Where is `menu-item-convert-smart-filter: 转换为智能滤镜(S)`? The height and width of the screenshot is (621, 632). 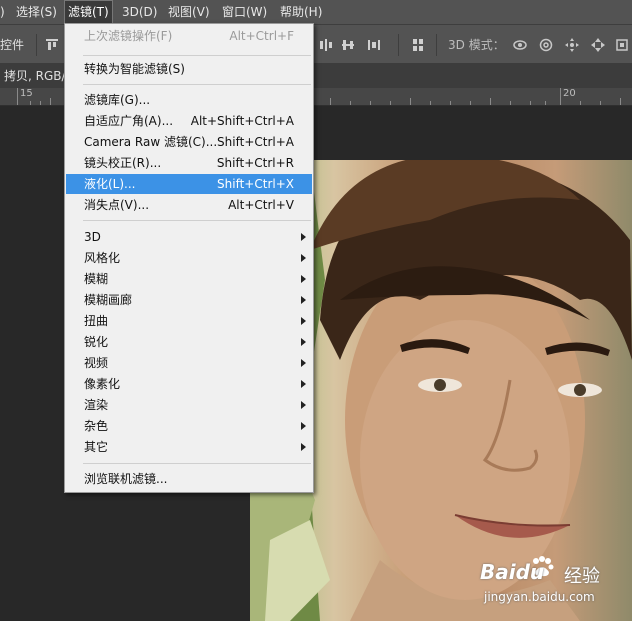
menu-item-convert-smart-filter: 转换为智能滤镜(S) is located at coordinates (189, 69).